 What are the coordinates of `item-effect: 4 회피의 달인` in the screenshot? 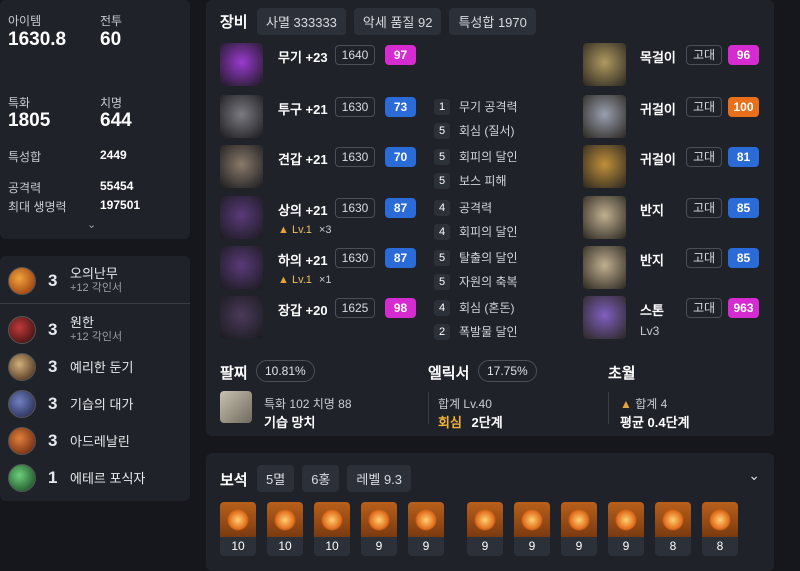 It's located at (476, 231).